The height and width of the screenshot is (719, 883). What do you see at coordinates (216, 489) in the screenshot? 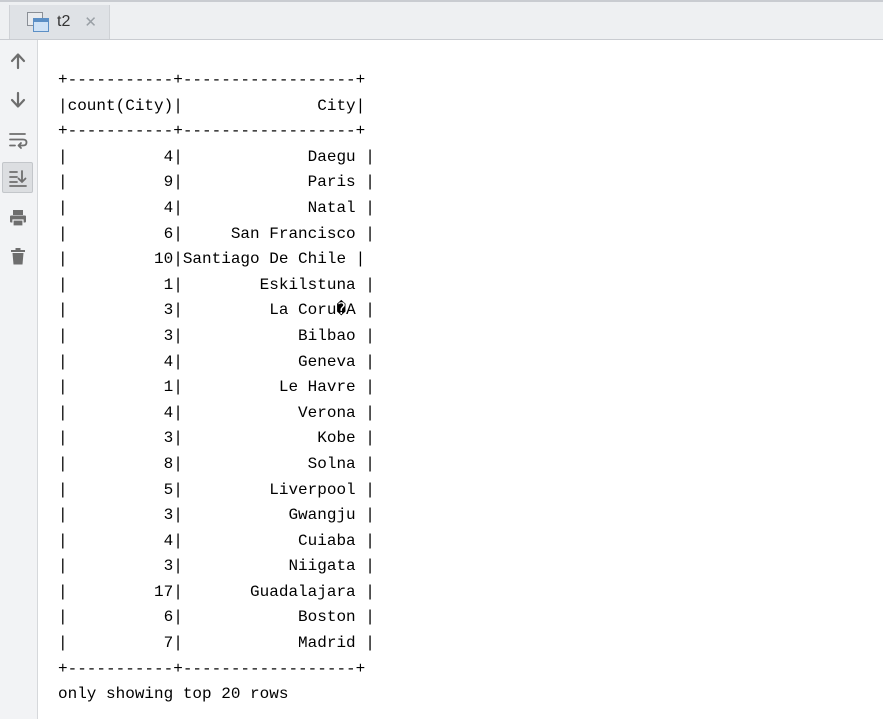
I see `table-row: | 5| Liverpool |` at bounding box center [216, 489].